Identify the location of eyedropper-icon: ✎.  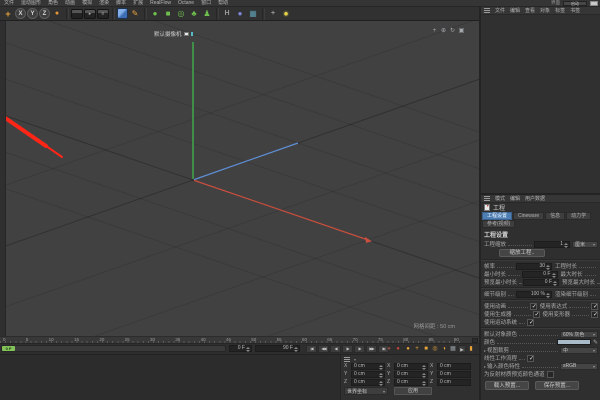
(595, 342).